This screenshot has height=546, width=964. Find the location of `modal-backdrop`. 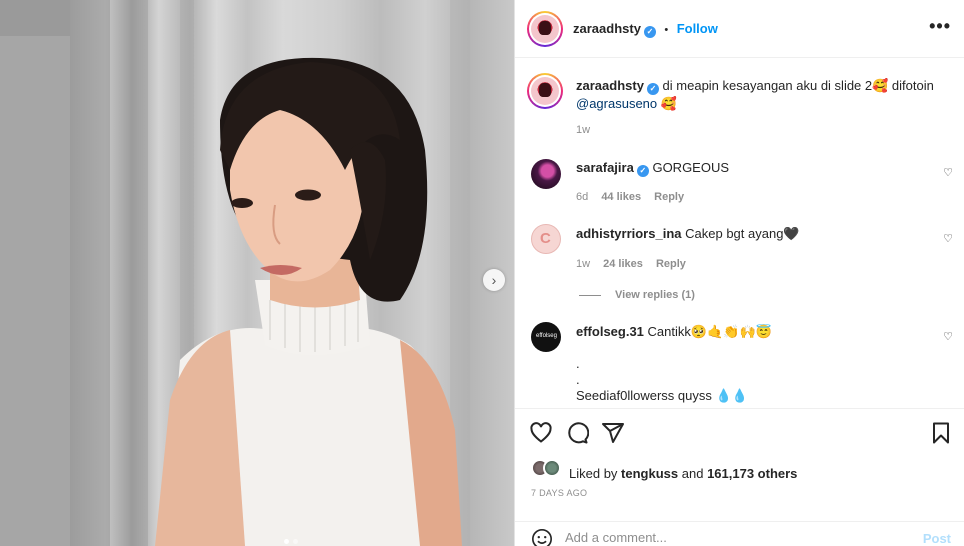

modal-backdrop is located at coordinates (35, 273).